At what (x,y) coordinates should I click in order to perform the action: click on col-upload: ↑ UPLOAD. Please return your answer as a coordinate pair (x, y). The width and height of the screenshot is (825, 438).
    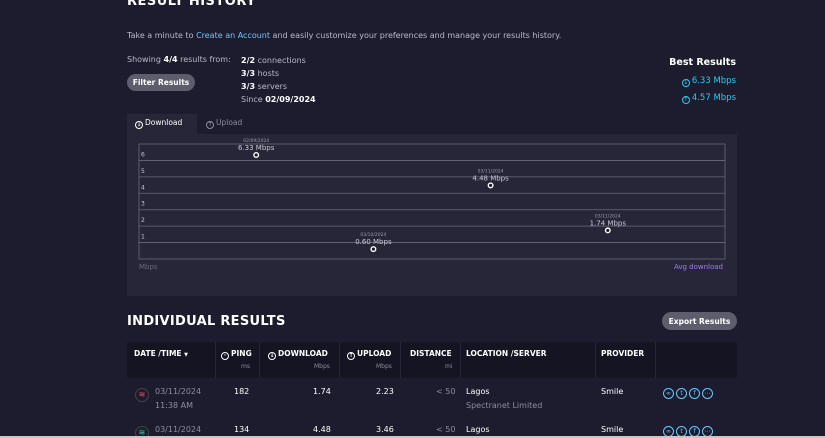
    Looking at the image, I should click on (369, 354).